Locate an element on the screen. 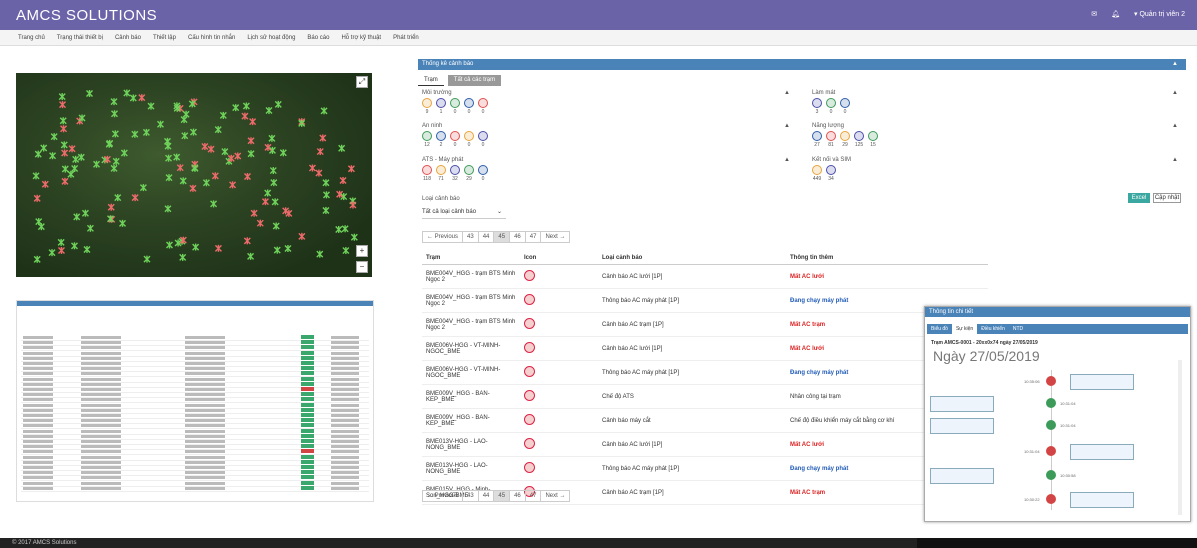 This screenshot has height=548, width=1197. alert-icon: 125 is located at coordinates (859, 139).